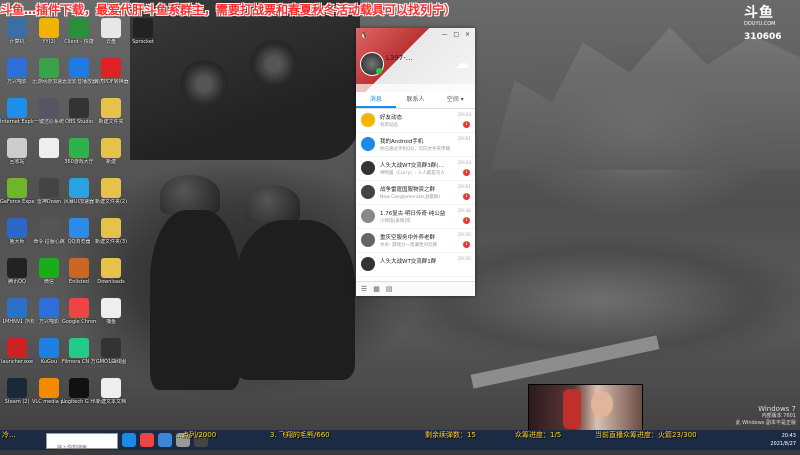 This screenshot has width=800, height=455. Describe the element at coordinates (111, 231) in the screenshot. I see `desktop-icon: 新建文件夹(3)` at that location.